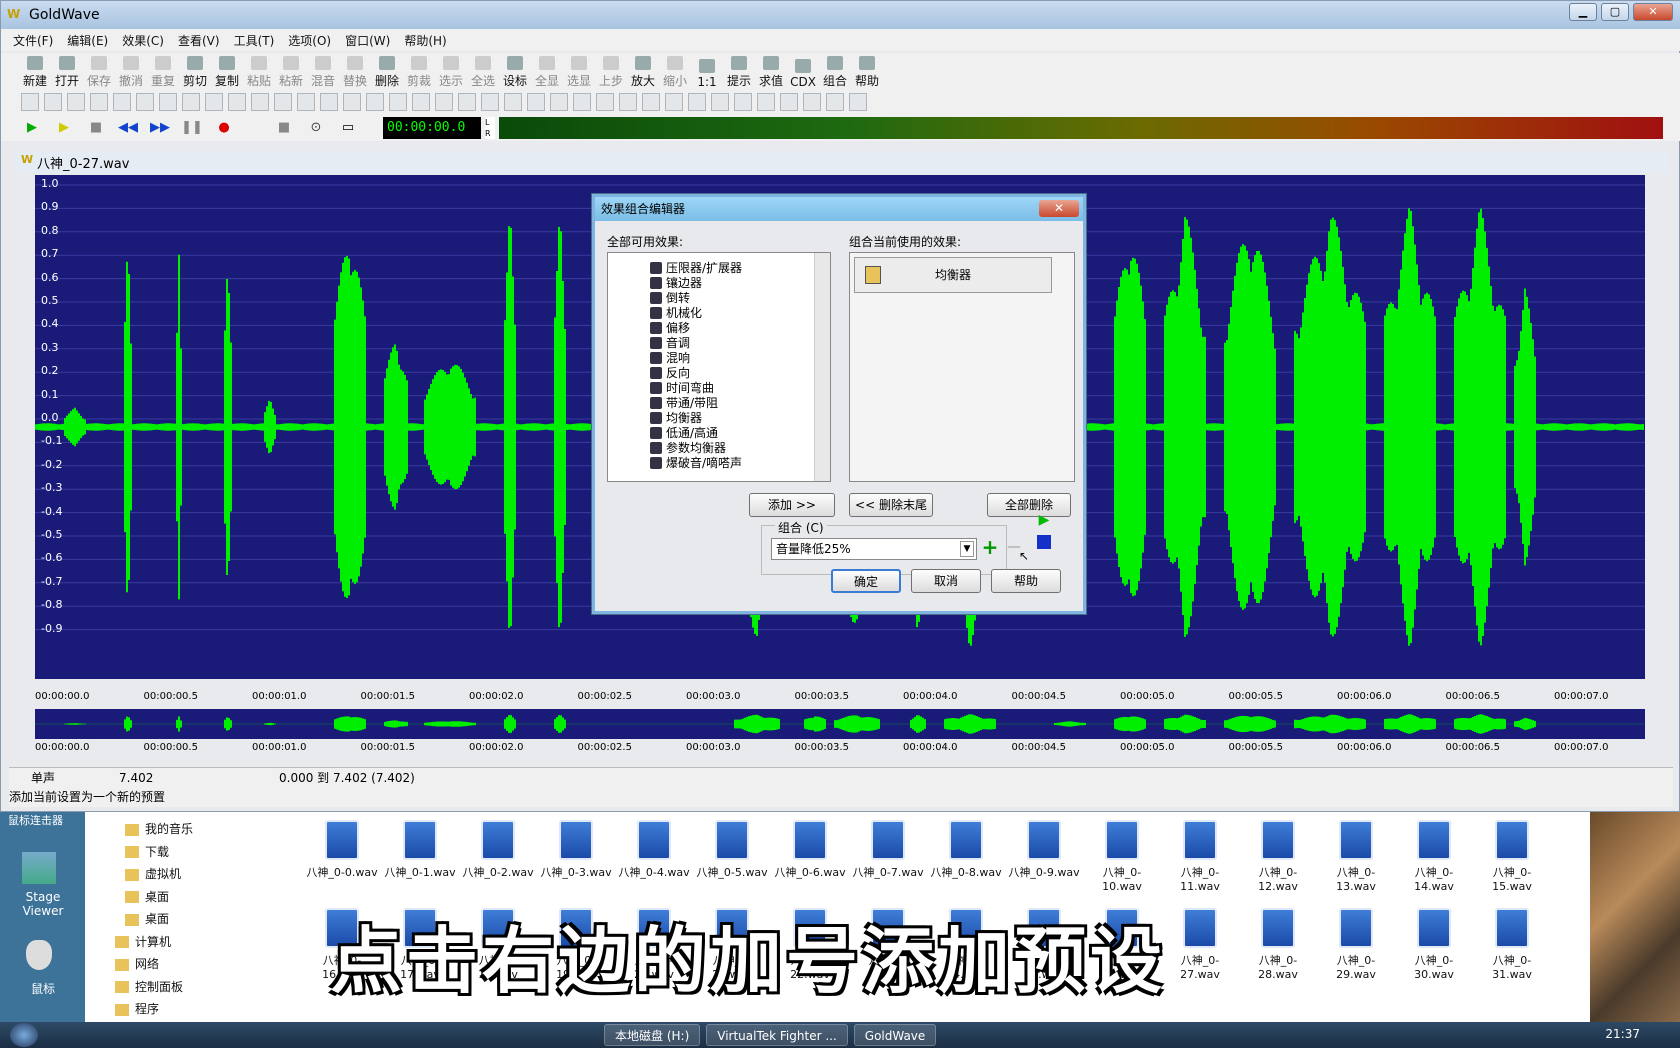 This screenshot has width=1680, height=1048. I want to click on remove-last-button: << 删除末尾, so click(891, 505).